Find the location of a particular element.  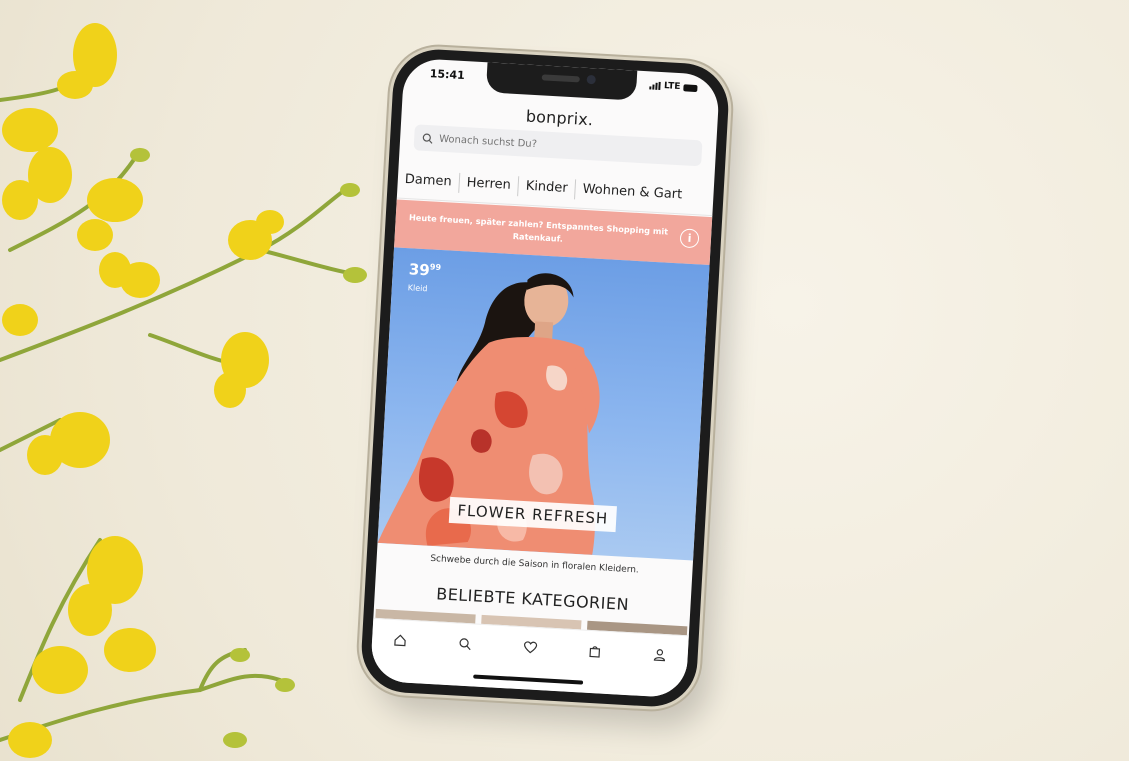

network-label: LTE is located at coordinates (672, 87).